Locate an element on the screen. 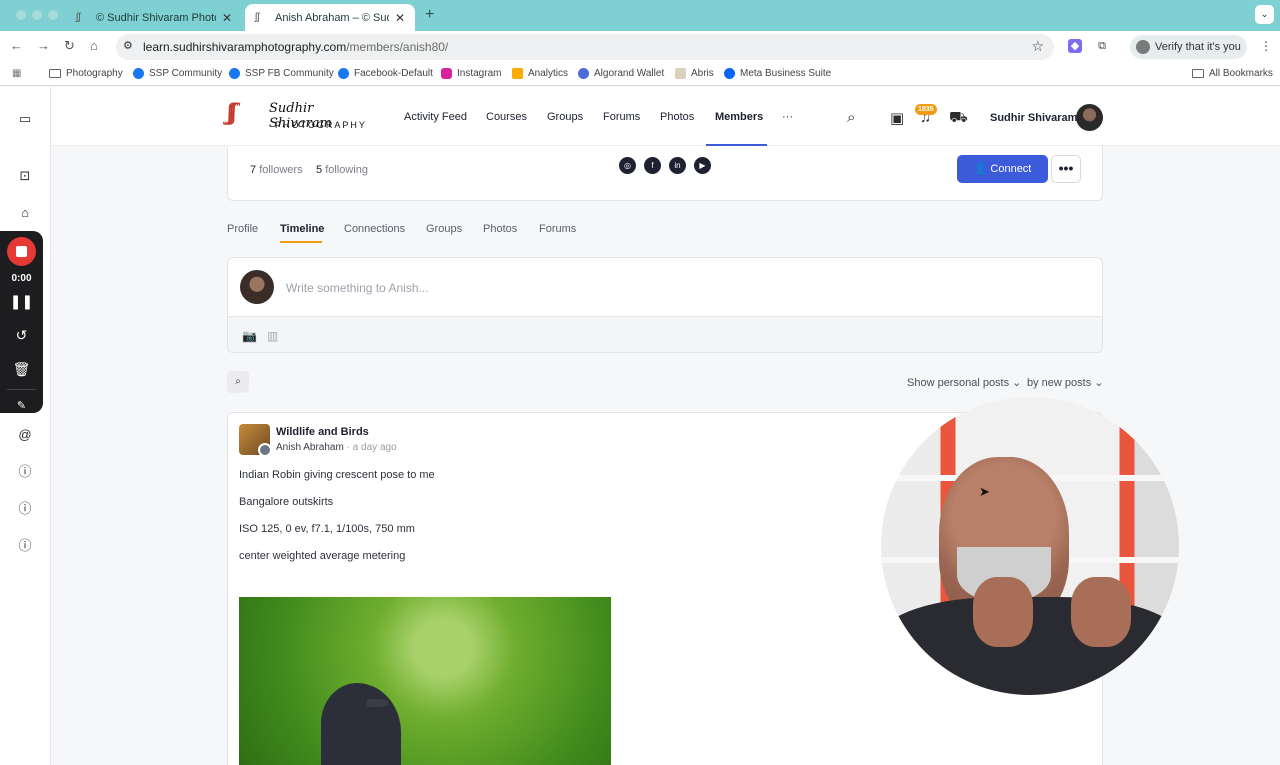 The image size is (1280, 765). tab-groups: Groups is located at coordinates (444, 229).